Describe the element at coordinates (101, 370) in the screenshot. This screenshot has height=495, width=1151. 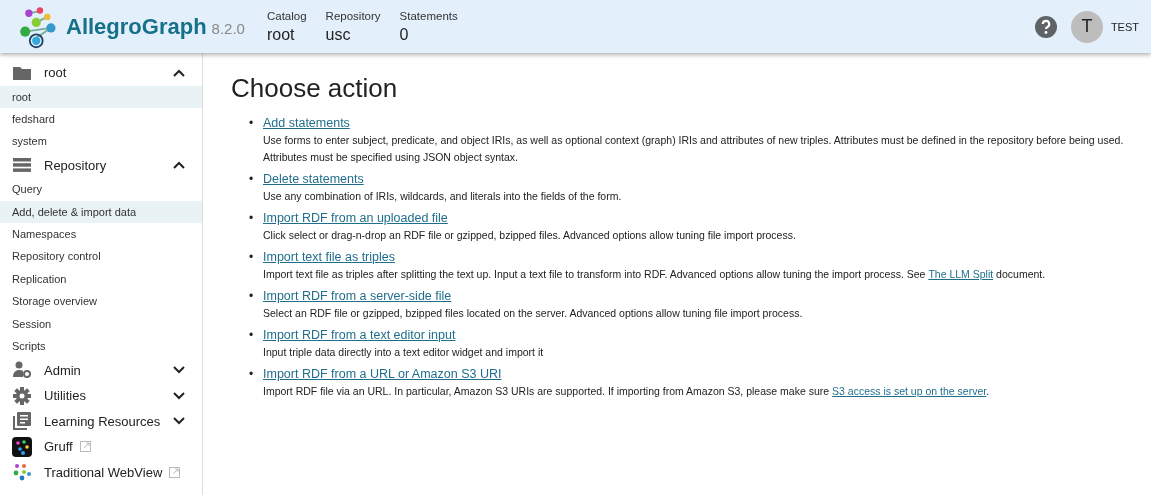
I see `sidebar-section: Admin` at that location.